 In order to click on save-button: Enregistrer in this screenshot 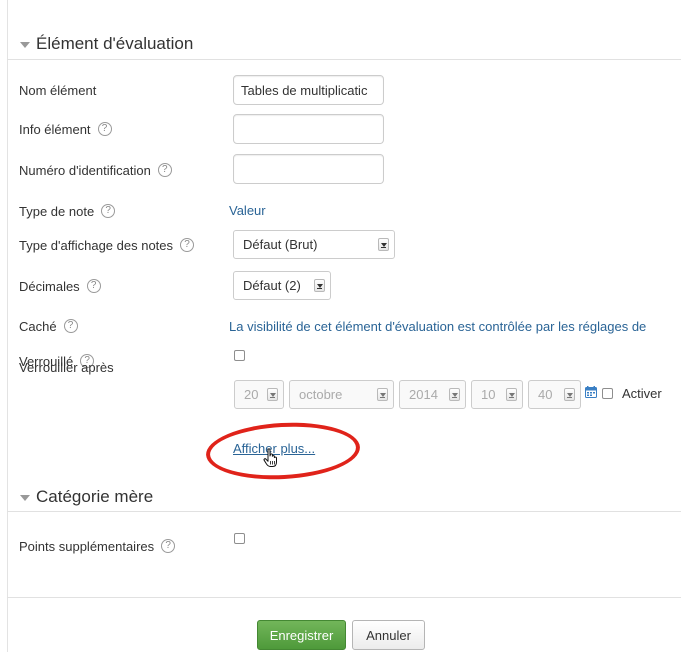, I will do `click(301, 635)`.